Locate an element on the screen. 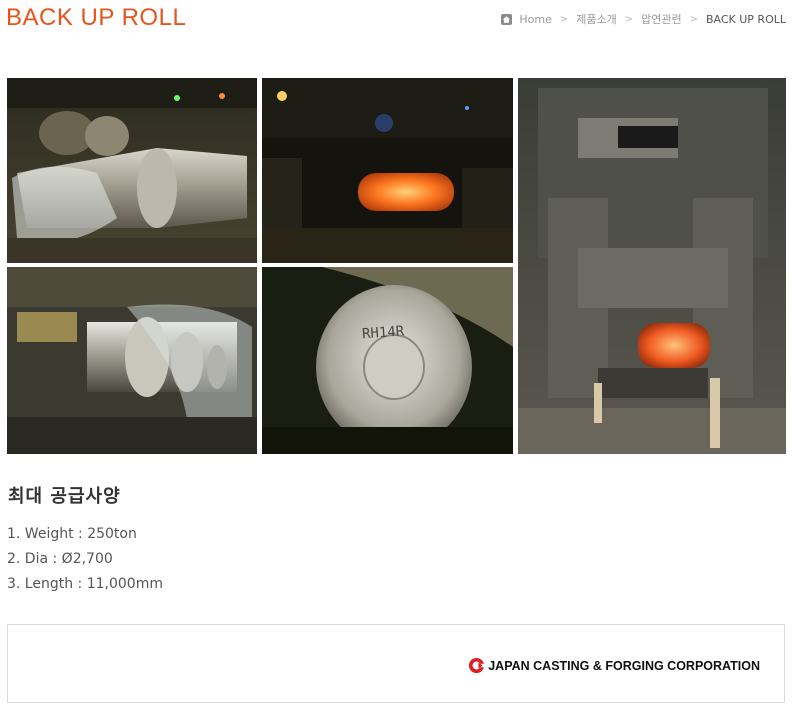  page-title: BACK UP ROLL is located at coordinates (96, 17).